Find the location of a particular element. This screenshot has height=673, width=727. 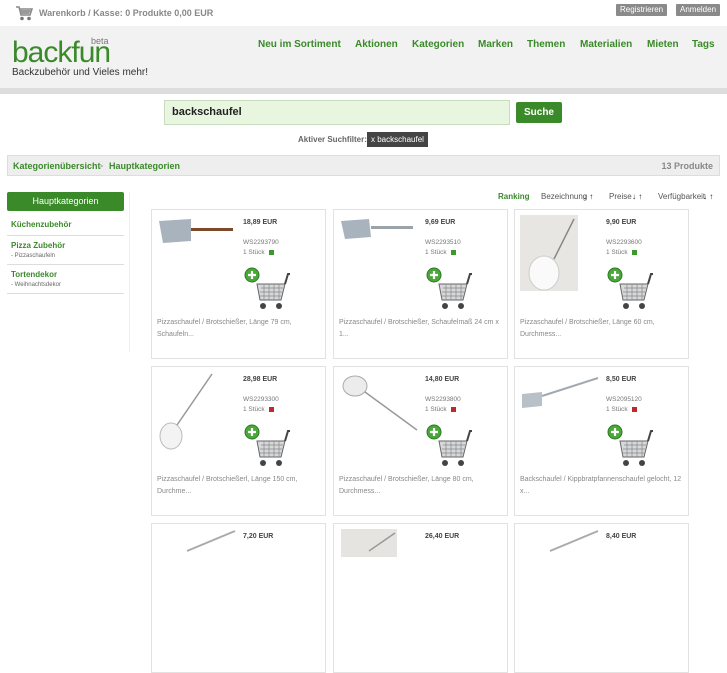

tagline: Backzubehör und Vieles mehr! is located at coordinates (80, 72).